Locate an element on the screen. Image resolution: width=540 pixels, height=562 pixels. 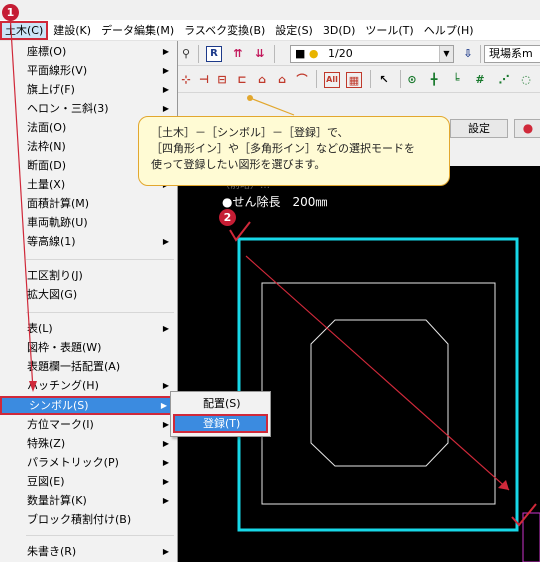
point-snap-icon: ⊙ is located at coordinates (412, 80).